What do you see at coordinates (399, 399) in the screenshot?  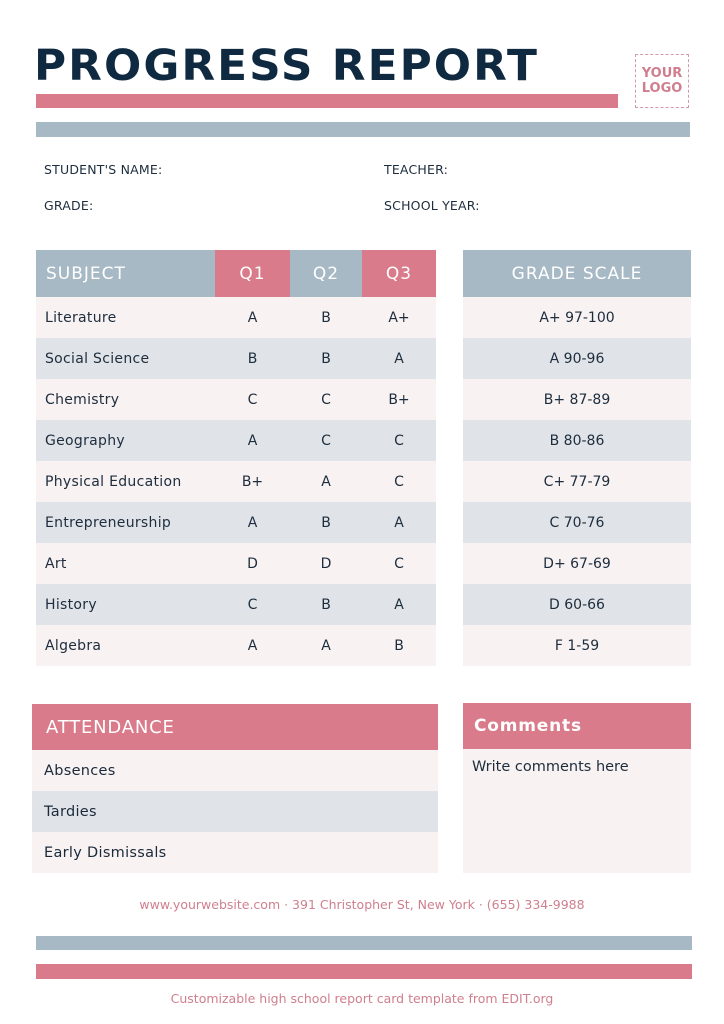 I see `grade-q3: B+` at bounding box center [399, 399].